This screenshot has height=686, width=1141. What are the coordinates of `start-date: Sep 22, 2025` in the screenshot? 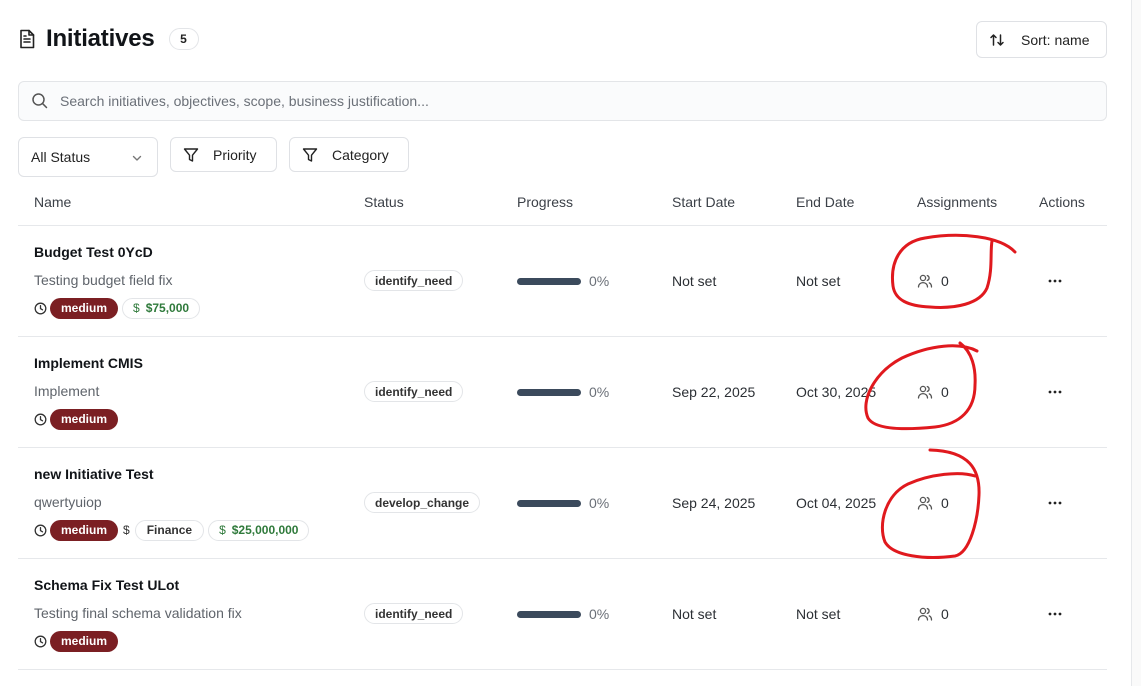 It's located at (714, 392).